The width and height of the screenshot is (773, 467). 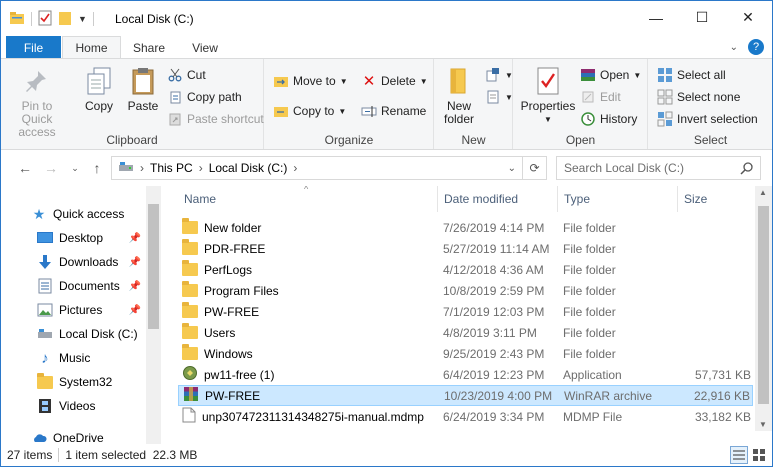 I want to click on pin-icon, so click(x=37, y=81).